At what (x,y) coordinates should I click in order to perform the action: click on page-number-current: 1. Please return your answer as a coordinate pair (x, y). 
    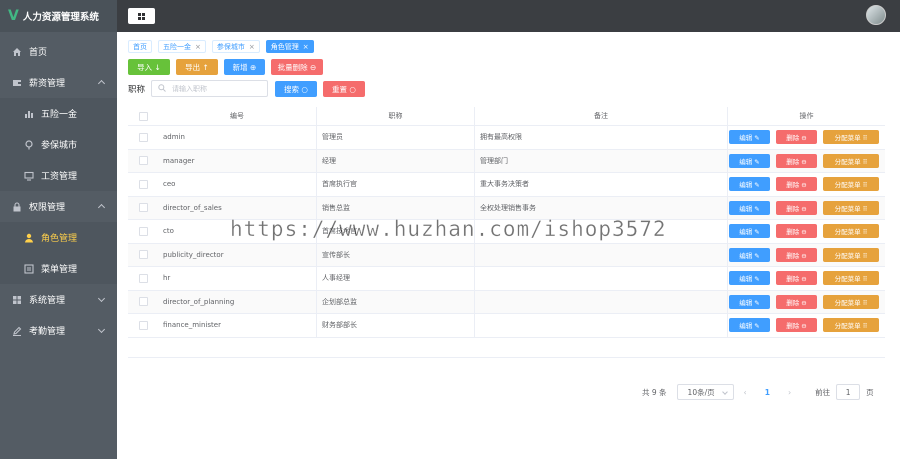
    Looking at the image, I should click on (767, 392).